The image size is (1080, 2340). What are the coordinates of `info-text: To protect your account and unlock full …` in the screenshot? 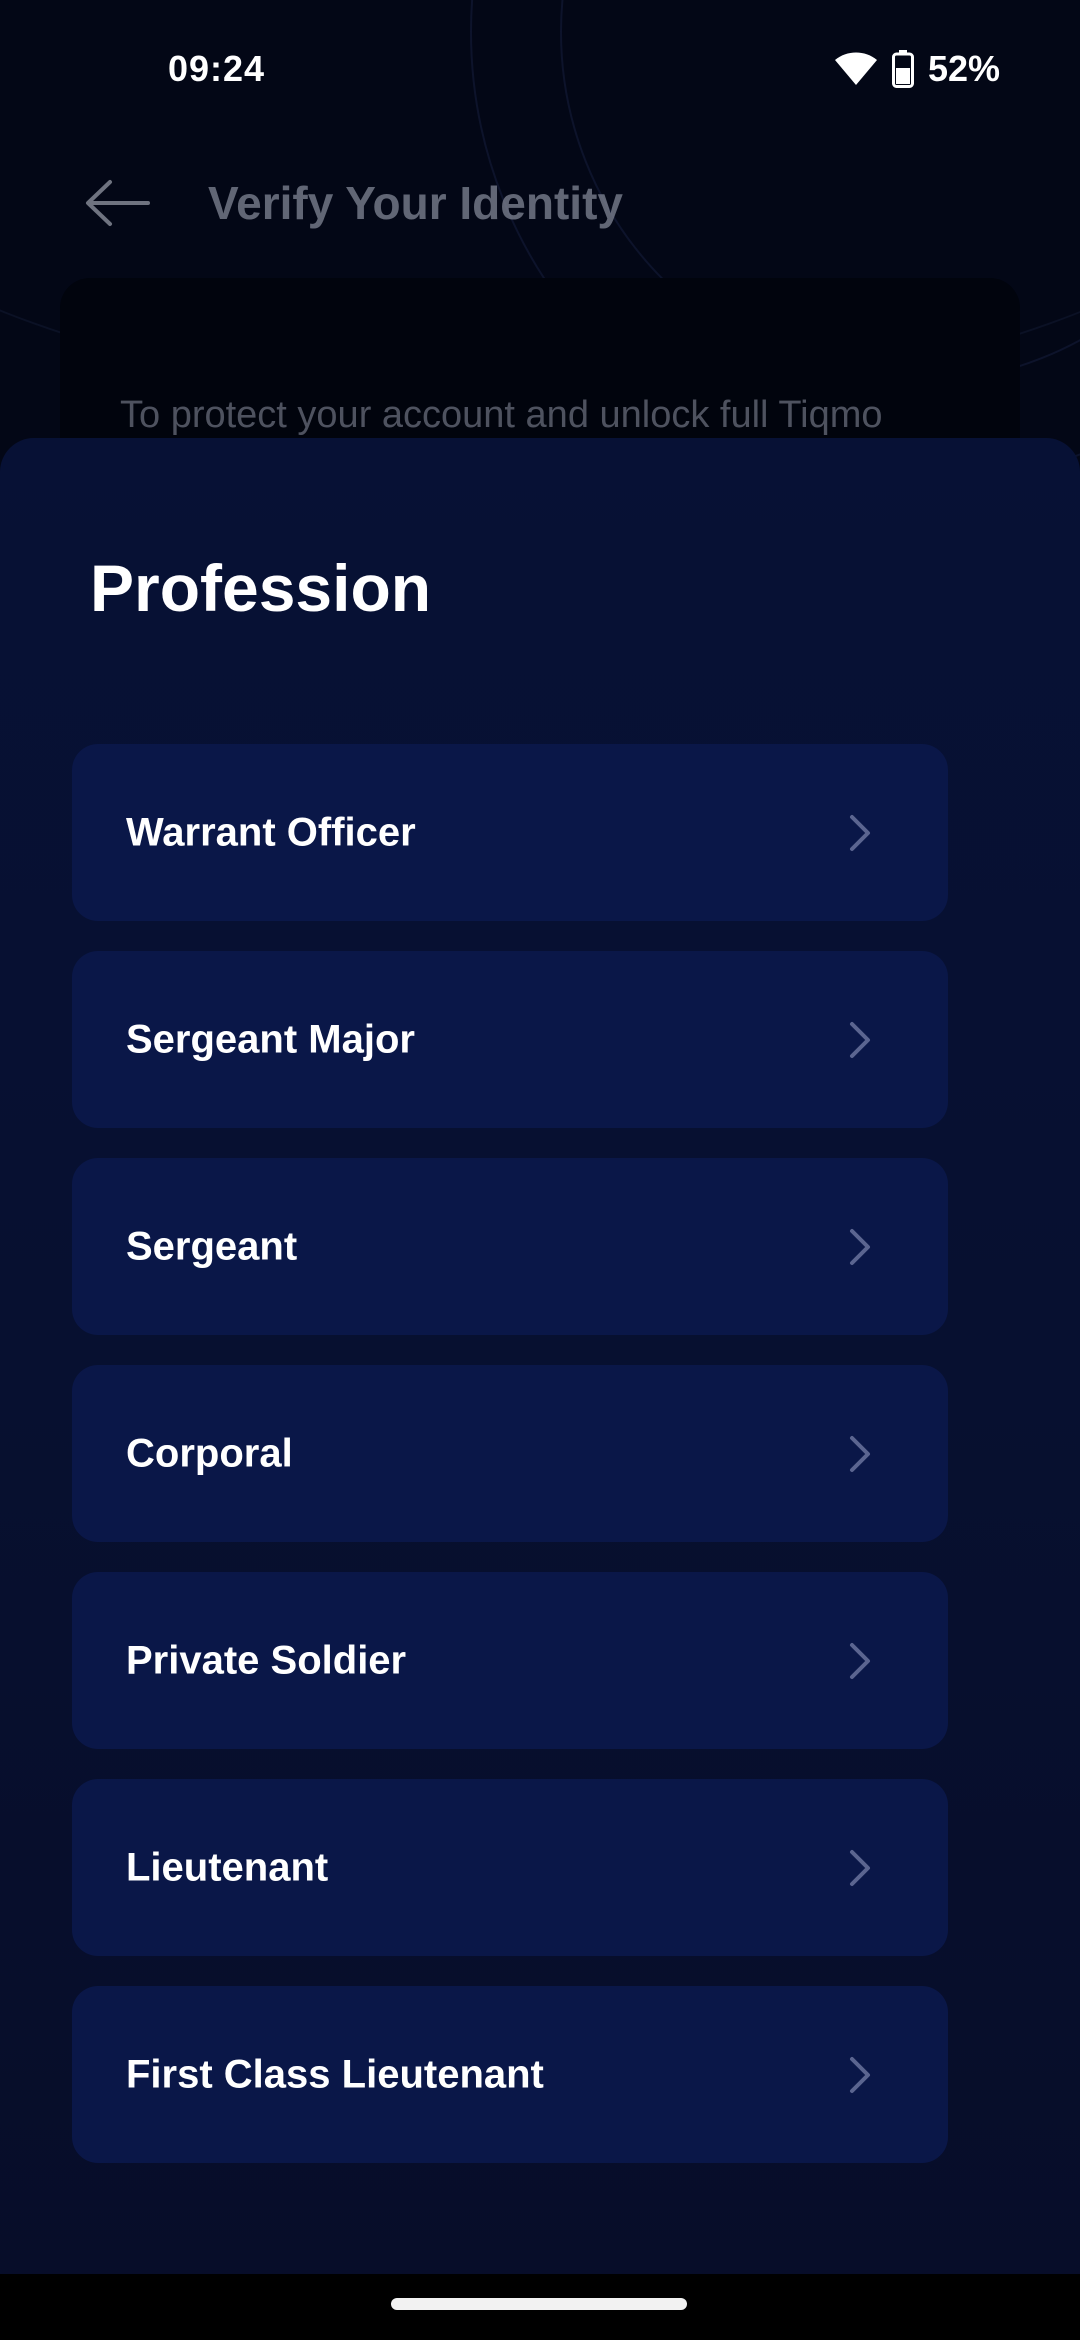 It's located at (501, 415).